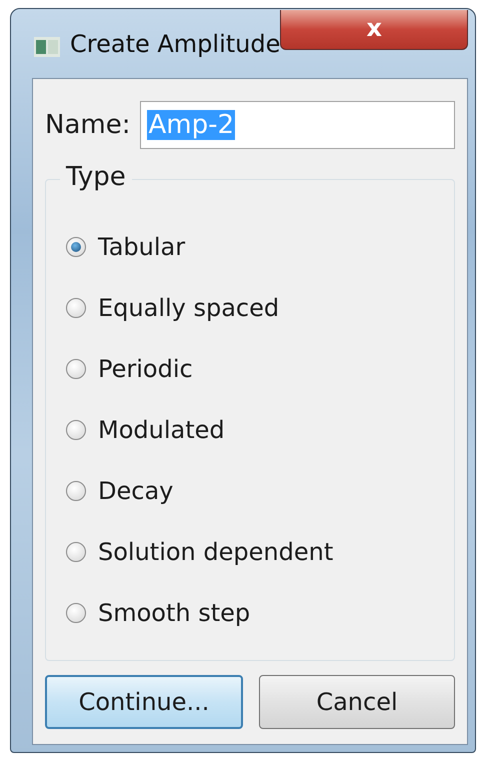 The height and width of the screenshot is (761, 485). What do you see at coordinates (142, 246) in the screenshot?
I see `radio-label: Tabular` at bounding box center [142, 246].